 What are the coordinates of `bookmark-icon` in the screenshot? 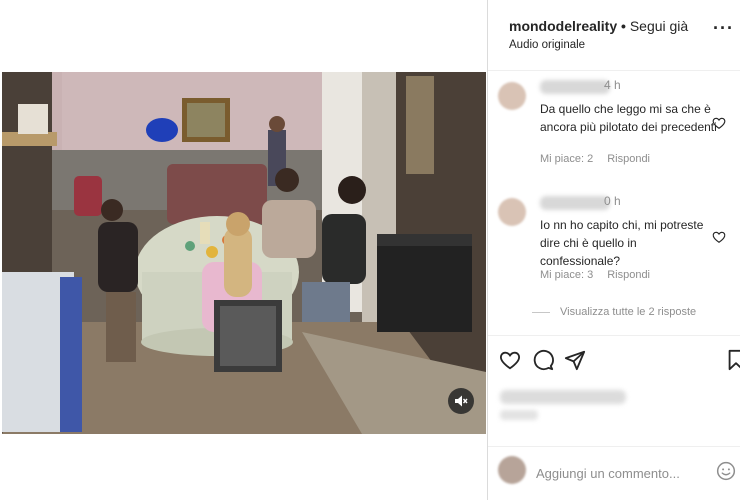 It's located at (734, 360).